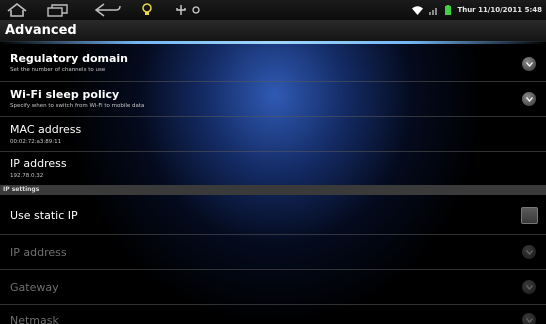 The height and width of the screenshot is (324, 546). Describe the element at coordinates (273, 252) in the screenshot. I see `static-ip-address-field: IP address` at that location.